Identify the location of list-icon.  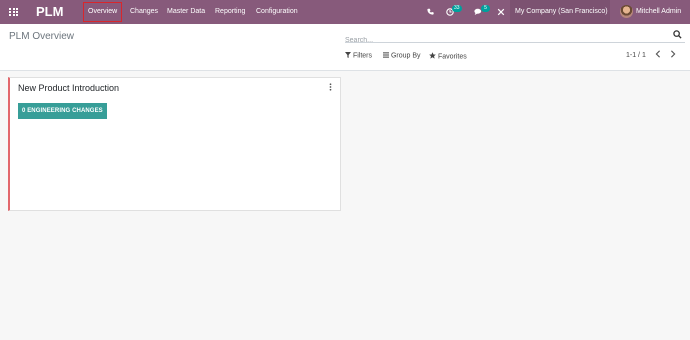
(386, 55).